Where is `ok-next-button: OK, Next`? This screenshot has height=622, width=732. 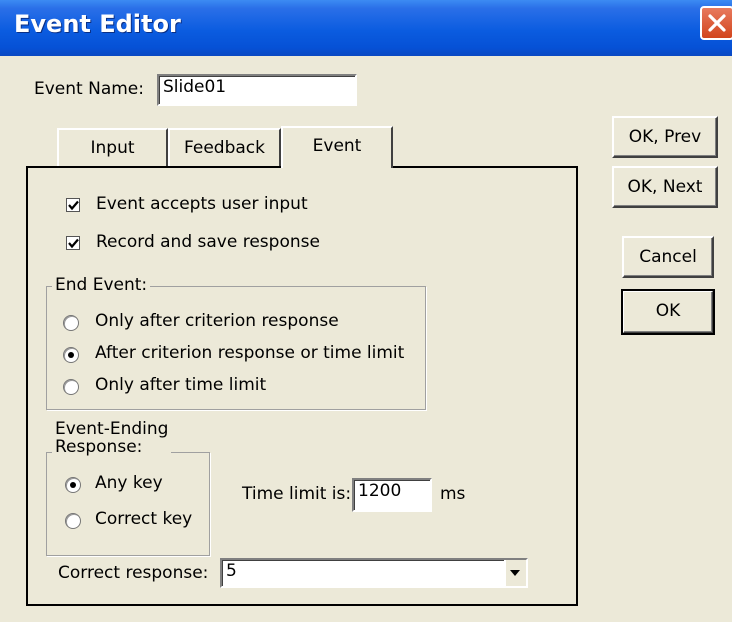
ok-next-button: OK, Next is located at coordinates (665, 187).